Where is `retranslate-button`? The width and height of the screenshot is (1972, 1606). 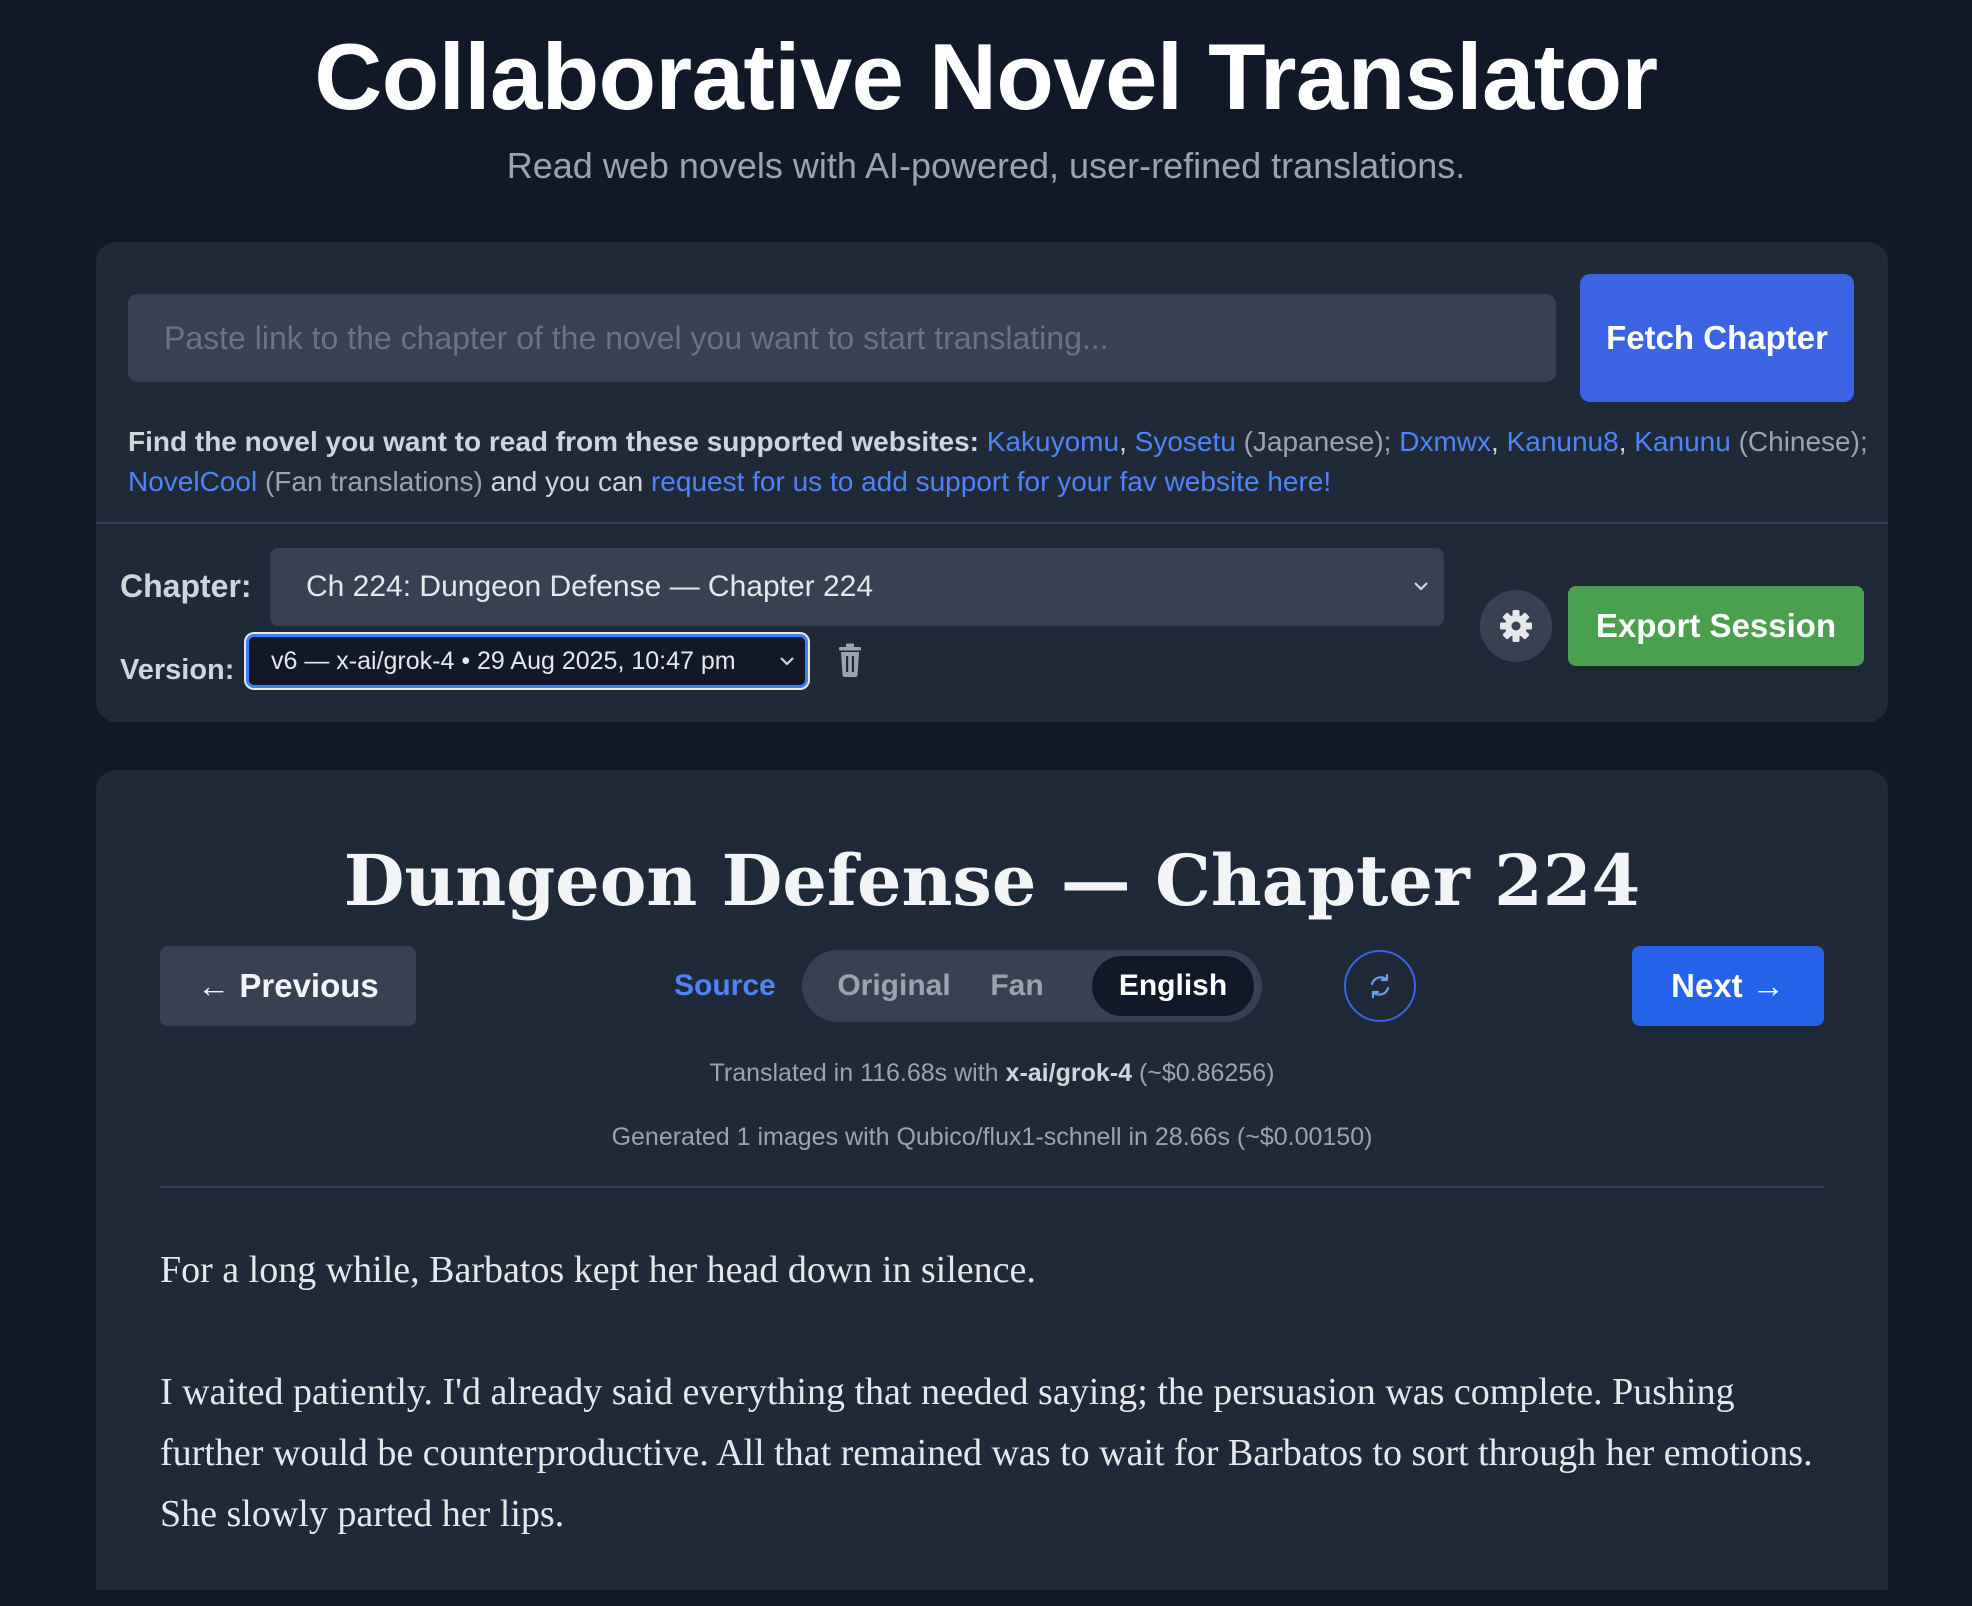
retranslate-button is located at coordinates (1380, 986).